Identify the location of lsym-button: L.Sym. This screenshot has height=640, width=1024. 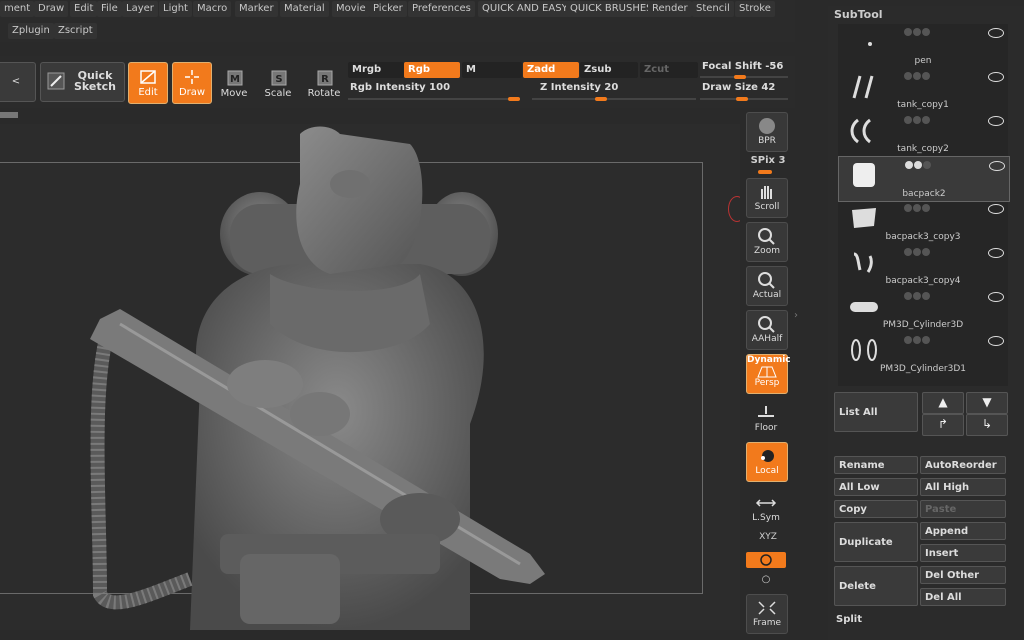
(766, 509).